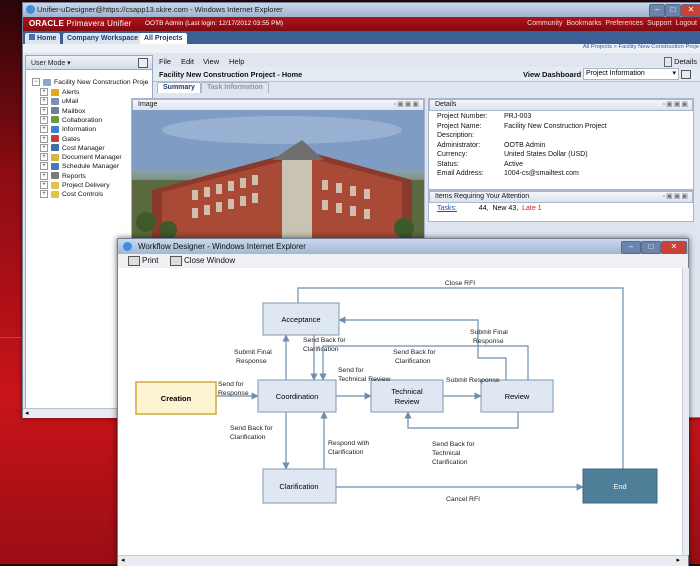  What do you see at coordinates (179, 87) in the screenshot?
I see `tab-summary: Summary` at bounding box center [179, 87].